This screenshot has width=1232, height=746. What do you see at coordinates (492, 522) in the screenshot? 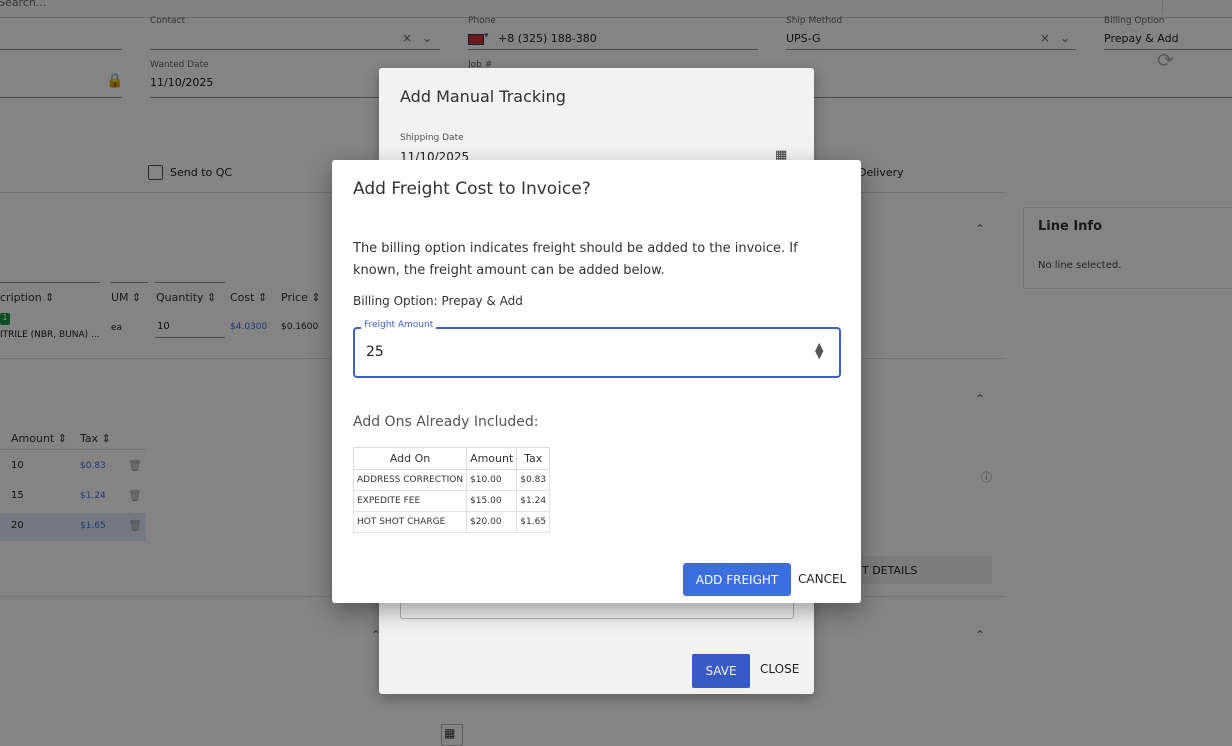
I see `addon-amount: $20.00` at bounding box center [492, 522].